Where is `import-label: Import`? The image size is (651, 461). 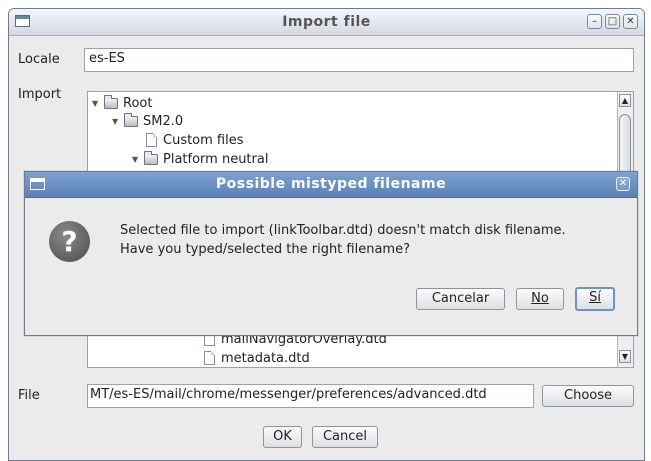
import-label: Import is located at coordinates (40, 94).